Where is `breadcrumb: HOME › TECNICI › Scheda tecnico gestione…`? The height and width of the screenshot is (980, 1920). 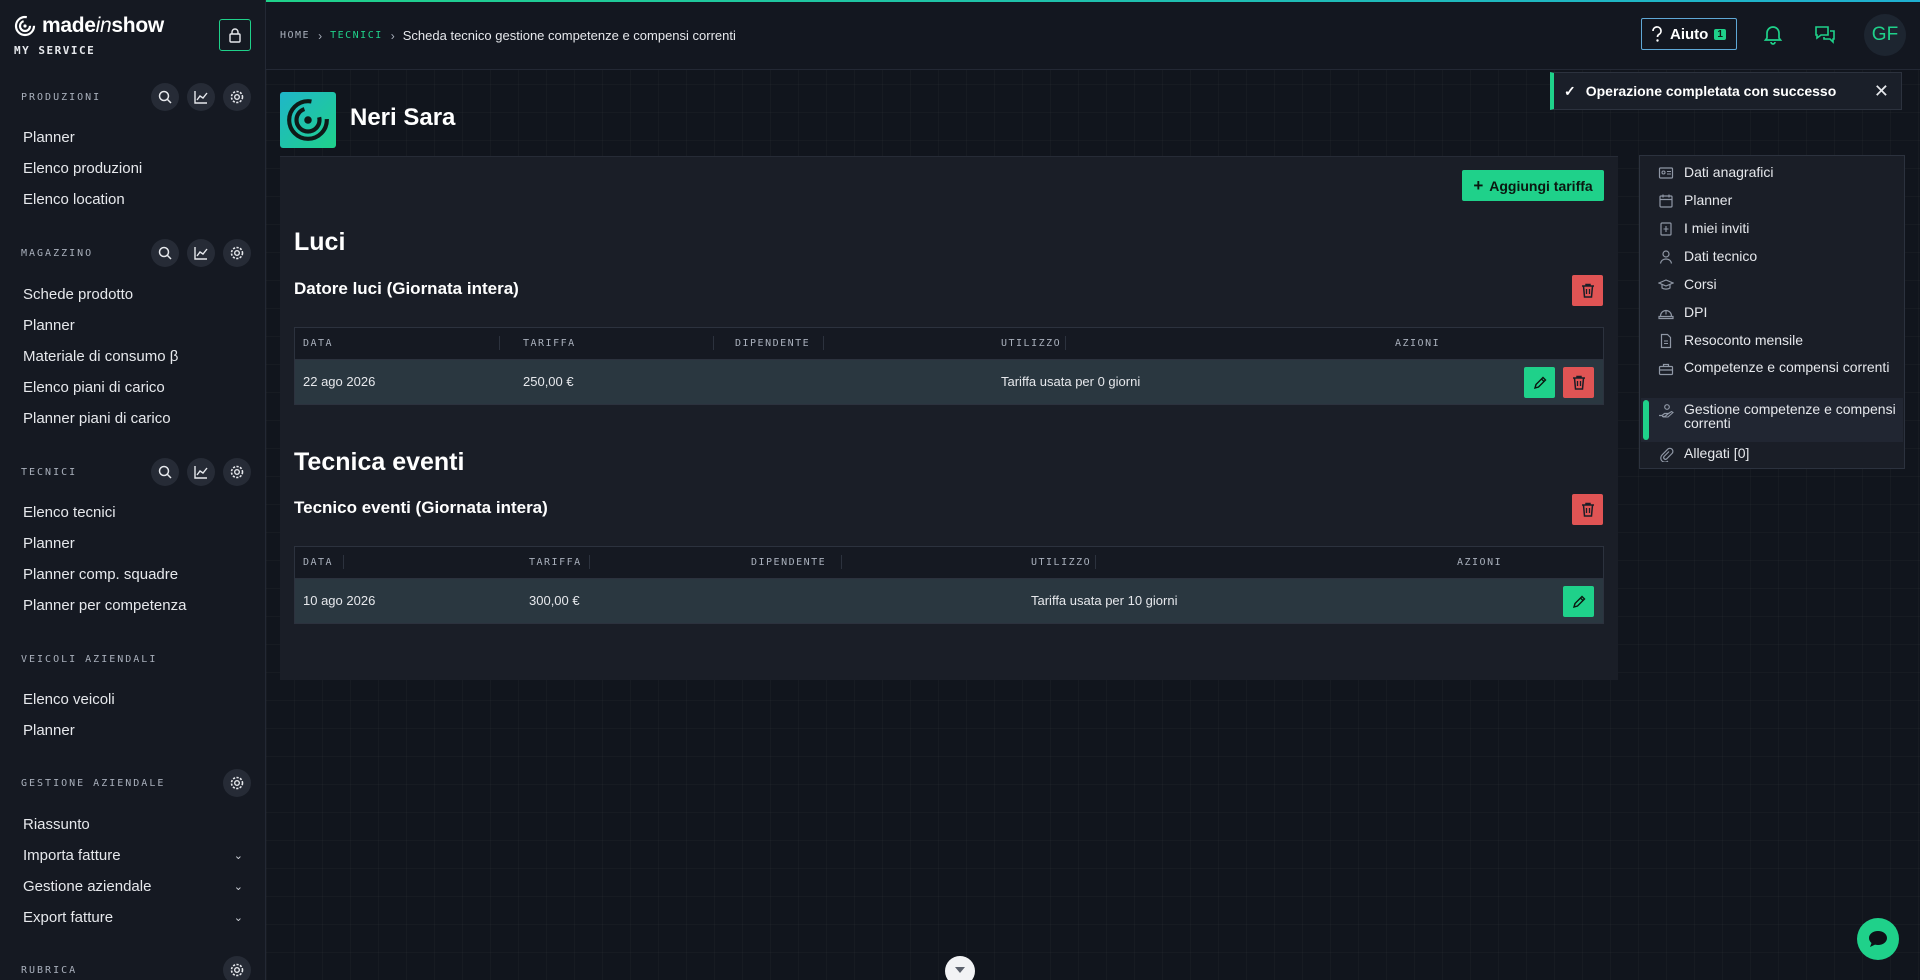
breadcrumb: HOME › TECNICI › Scheda tecnico gestione… is located at coordinates (508, 35).